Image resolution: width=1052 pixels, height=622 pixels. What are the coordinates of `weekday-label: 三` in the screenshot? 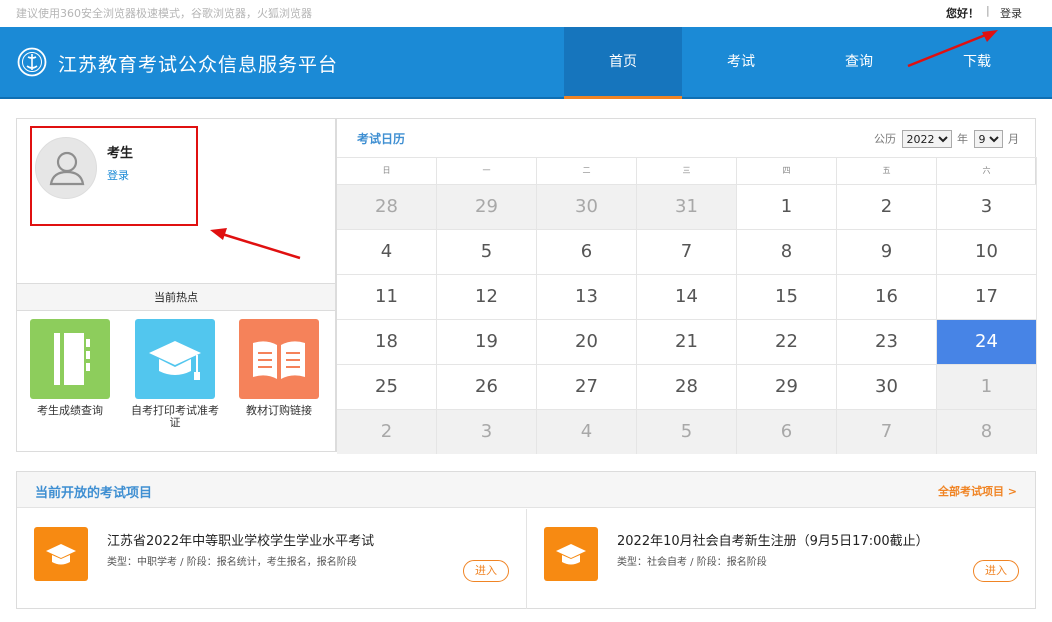 It's located at (687, 171).